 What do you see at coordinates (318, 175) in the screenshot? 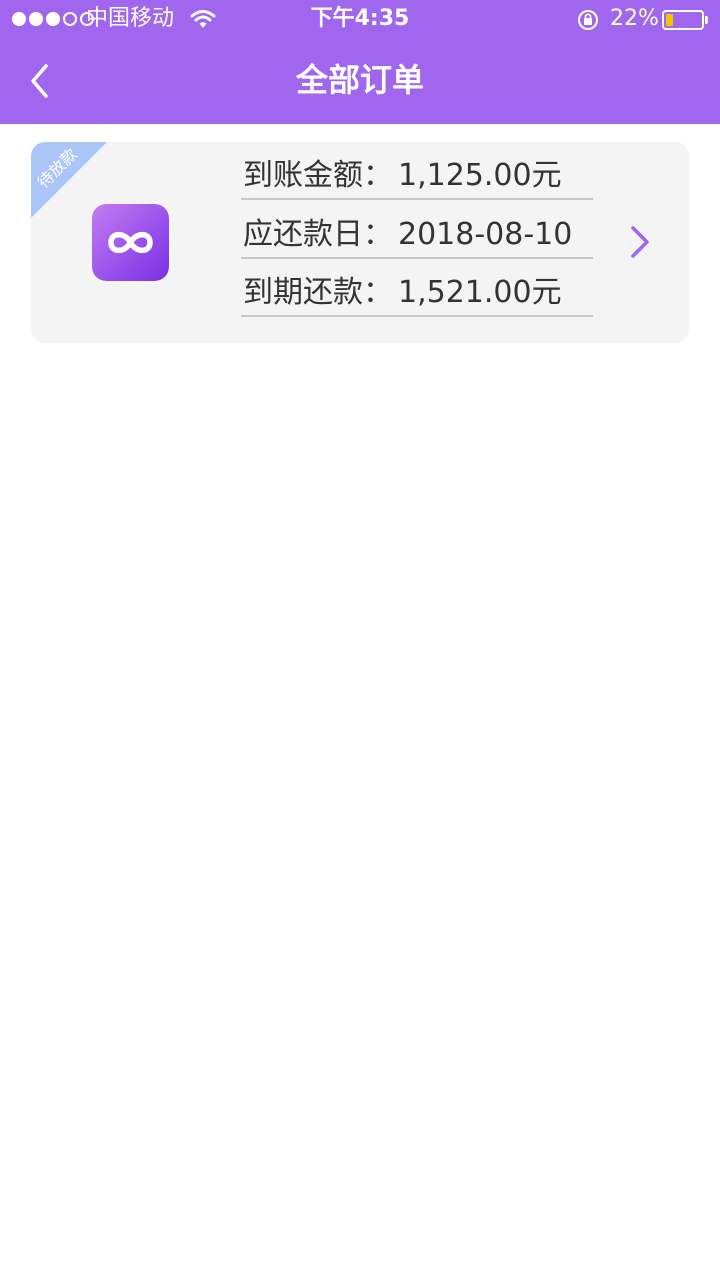
I see `received-amount-label: 到账金额：` at bounding box center [318, 175].